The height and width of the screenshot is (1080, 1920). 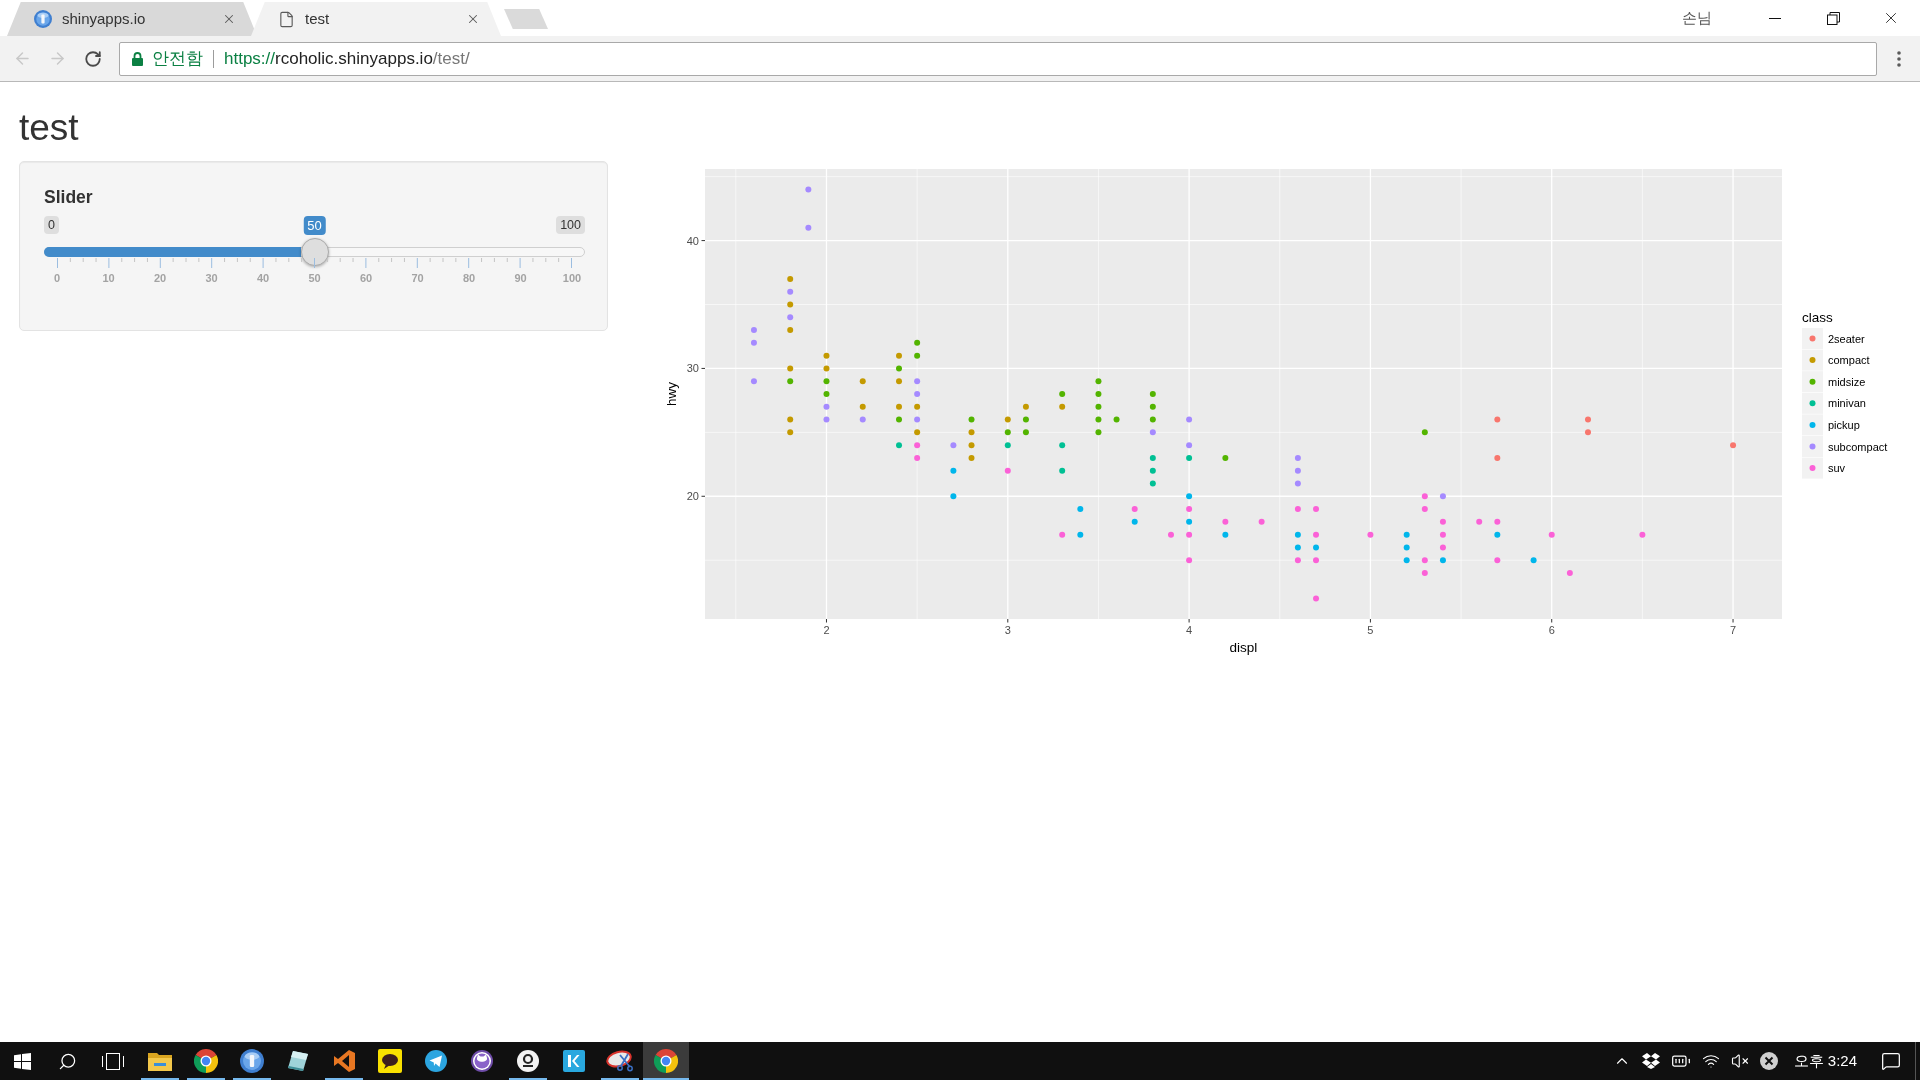 What do you see at coordinates (67, 1061) in the screenshot?
I see `search-icon` at bounding box center [67, 1061].